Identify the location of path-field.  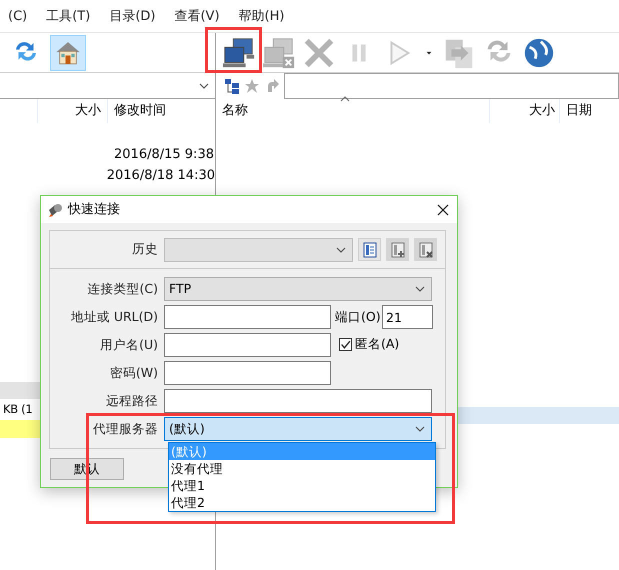
(451, 86).